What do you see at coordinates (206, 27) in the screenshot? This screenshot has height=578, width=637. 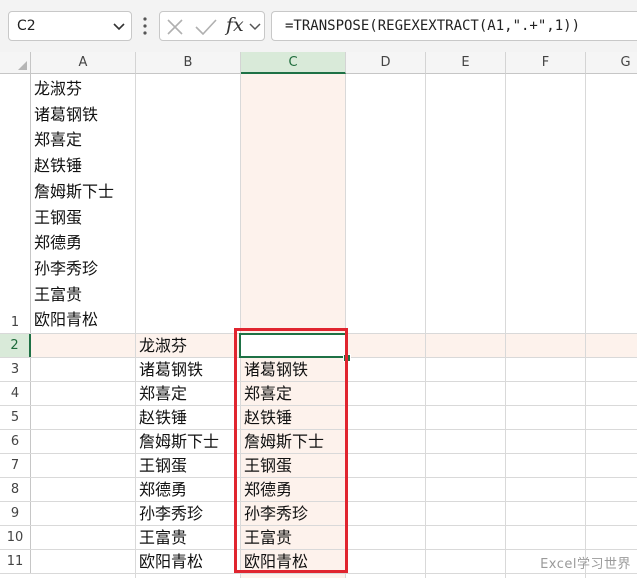 I see `enter-check-icon` at bounding box center [206, 27].